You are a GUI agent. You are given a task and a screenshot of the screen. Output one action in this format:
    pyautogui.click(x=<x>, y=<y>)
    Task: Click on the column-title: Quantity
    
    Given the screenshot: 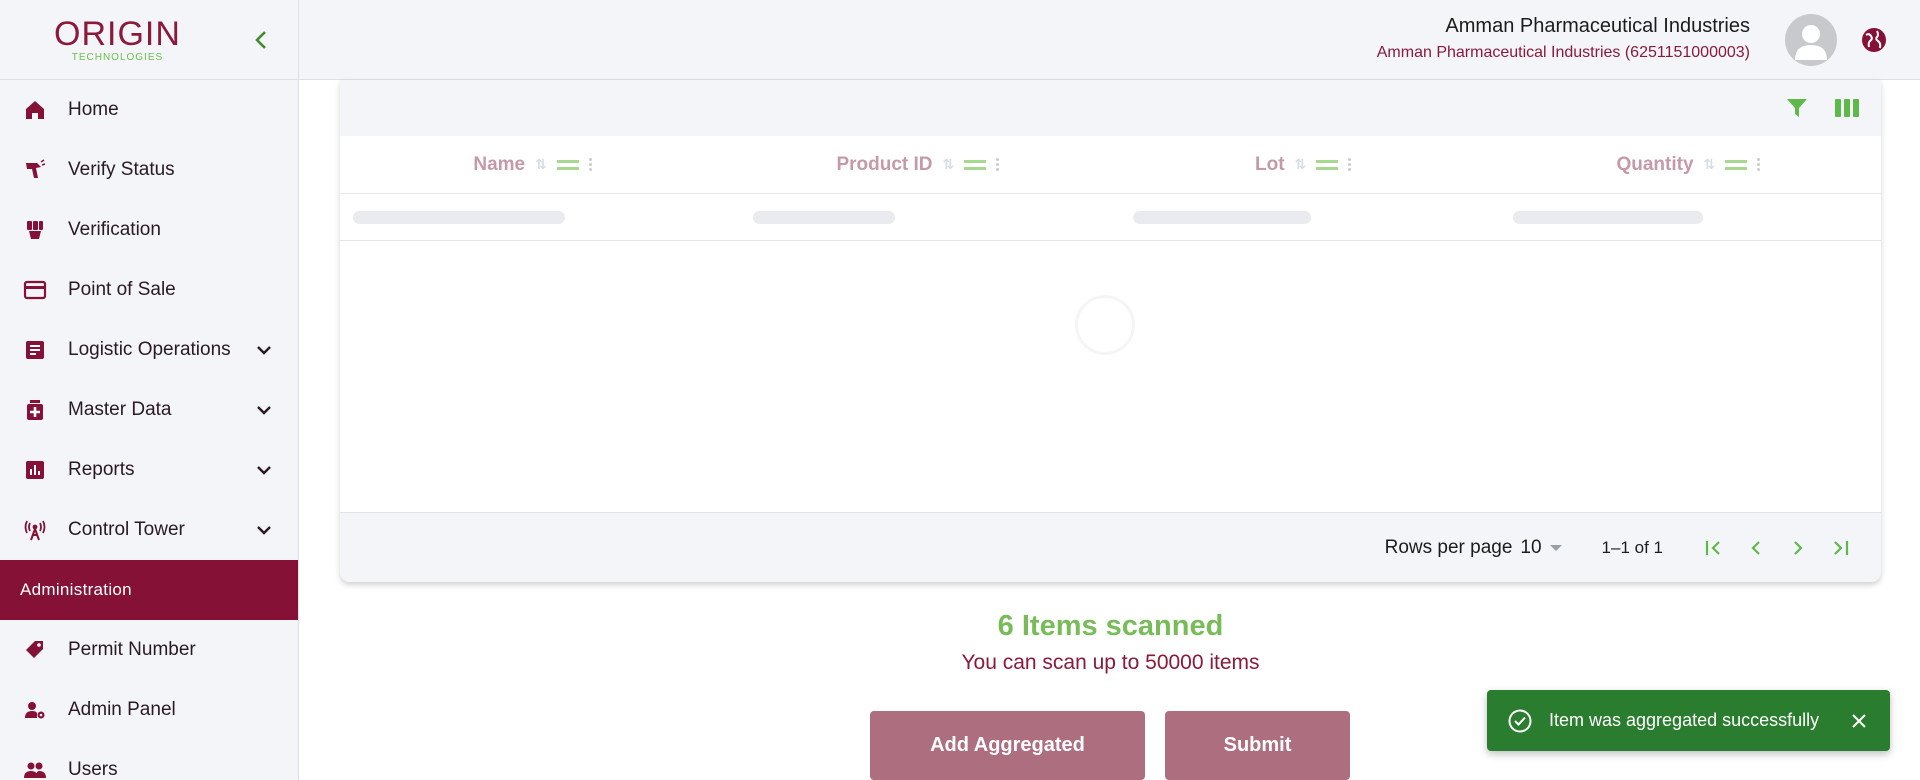 What is the action you would take?
    pyautogui.click(x=1655, y=164)
    